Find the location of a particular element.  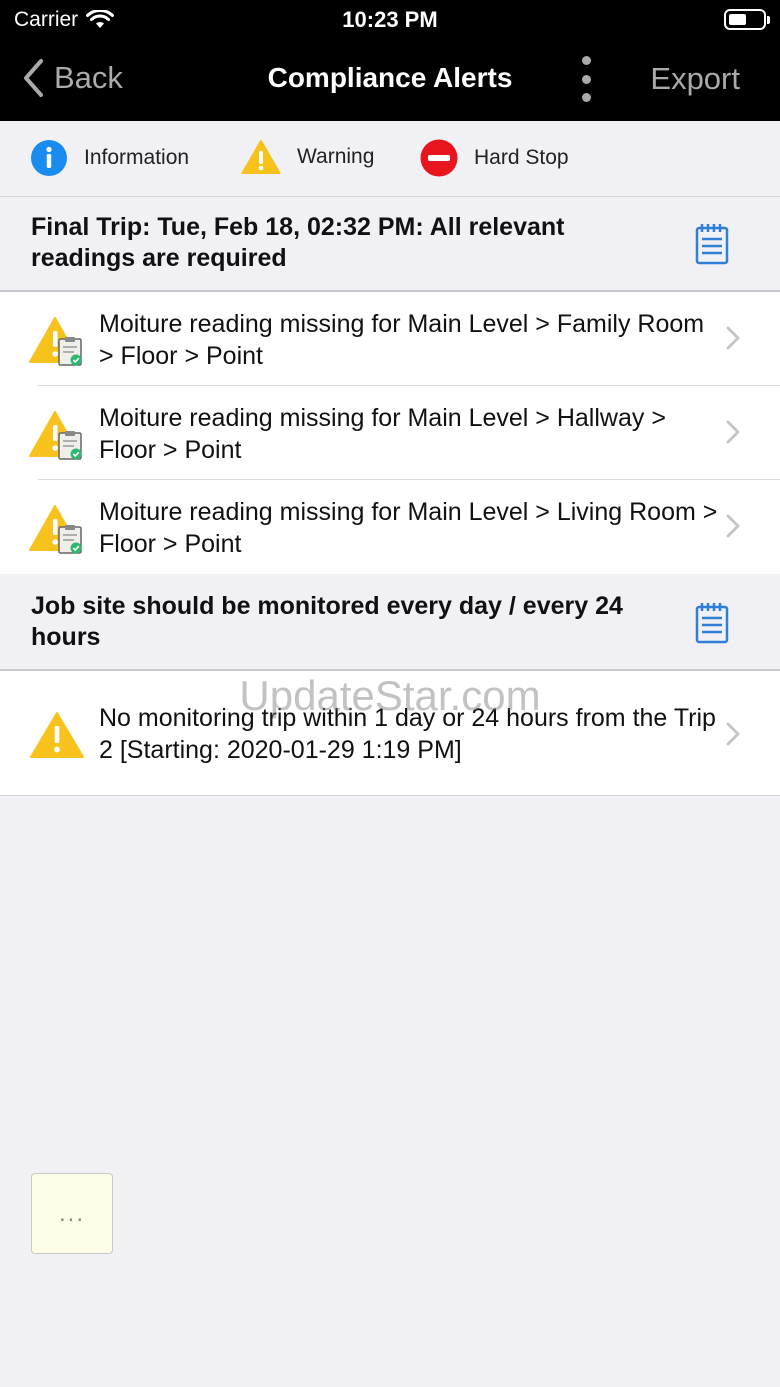

status-time: 10:23 PM is located at coordinates (390, 19).